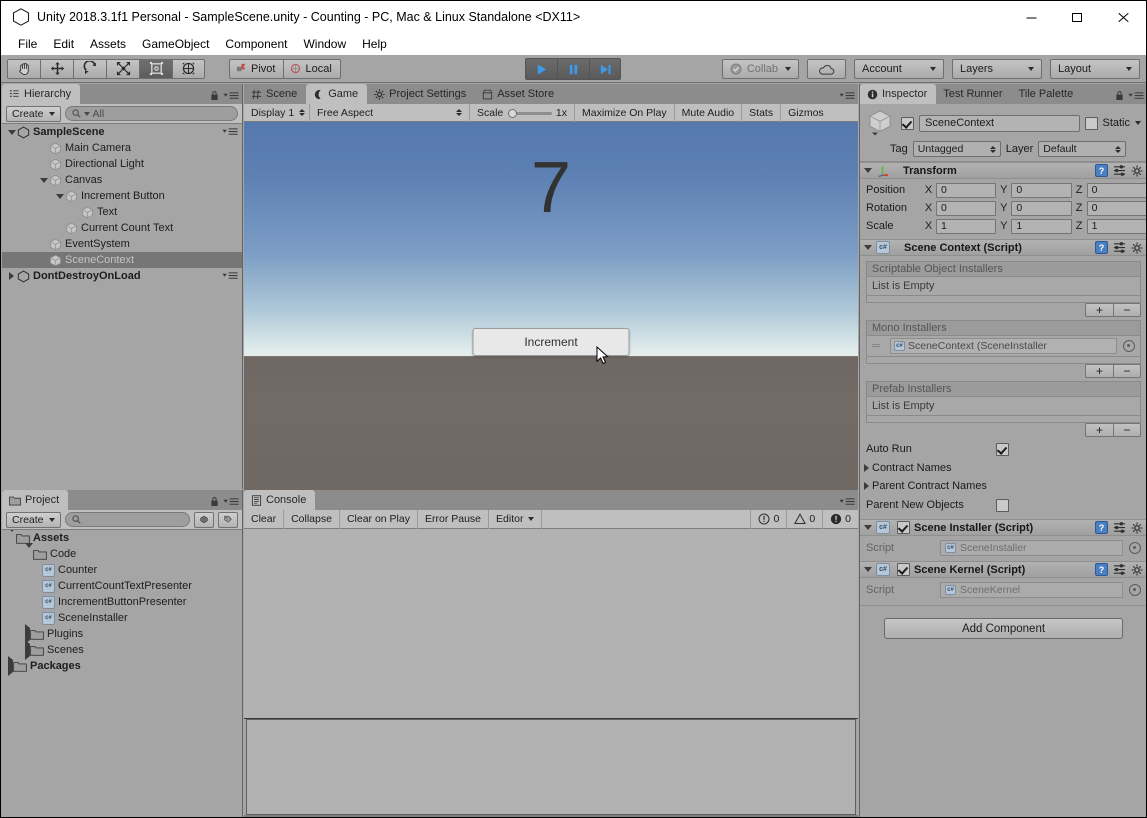 This screenshot has height=818, width=1147. Describe the element at coordinates (516, 519) in the screenshot. I see `console-editor-dropdown: Editor` at that location.